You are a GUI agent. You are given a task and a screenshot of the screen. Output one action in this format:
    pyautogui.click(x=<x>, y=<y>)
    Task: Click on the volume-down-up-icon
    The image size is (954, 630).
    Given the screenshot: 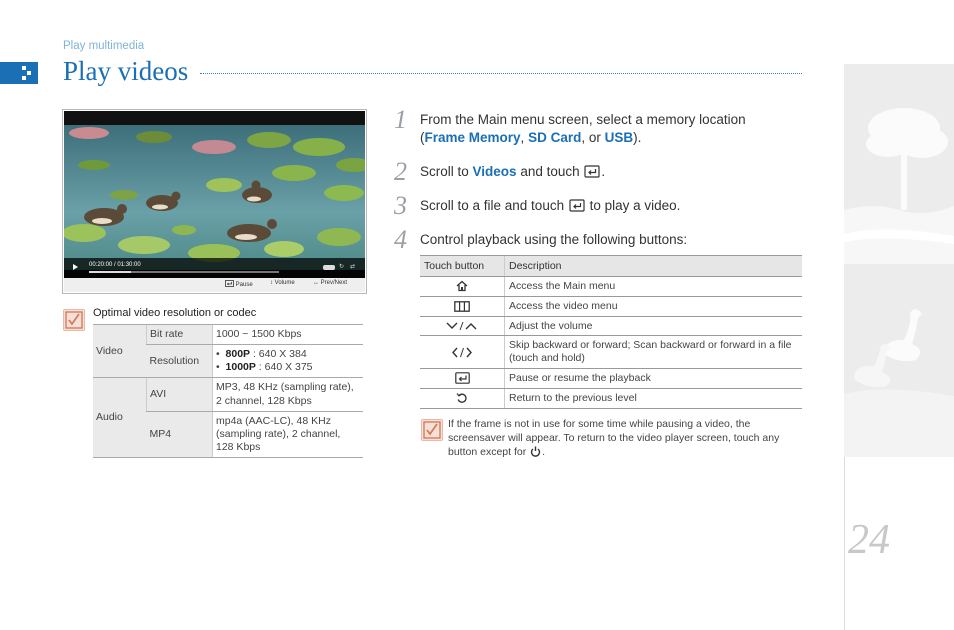 What is the action you would take?
    pyautogui.click(x=461, y=325)
    